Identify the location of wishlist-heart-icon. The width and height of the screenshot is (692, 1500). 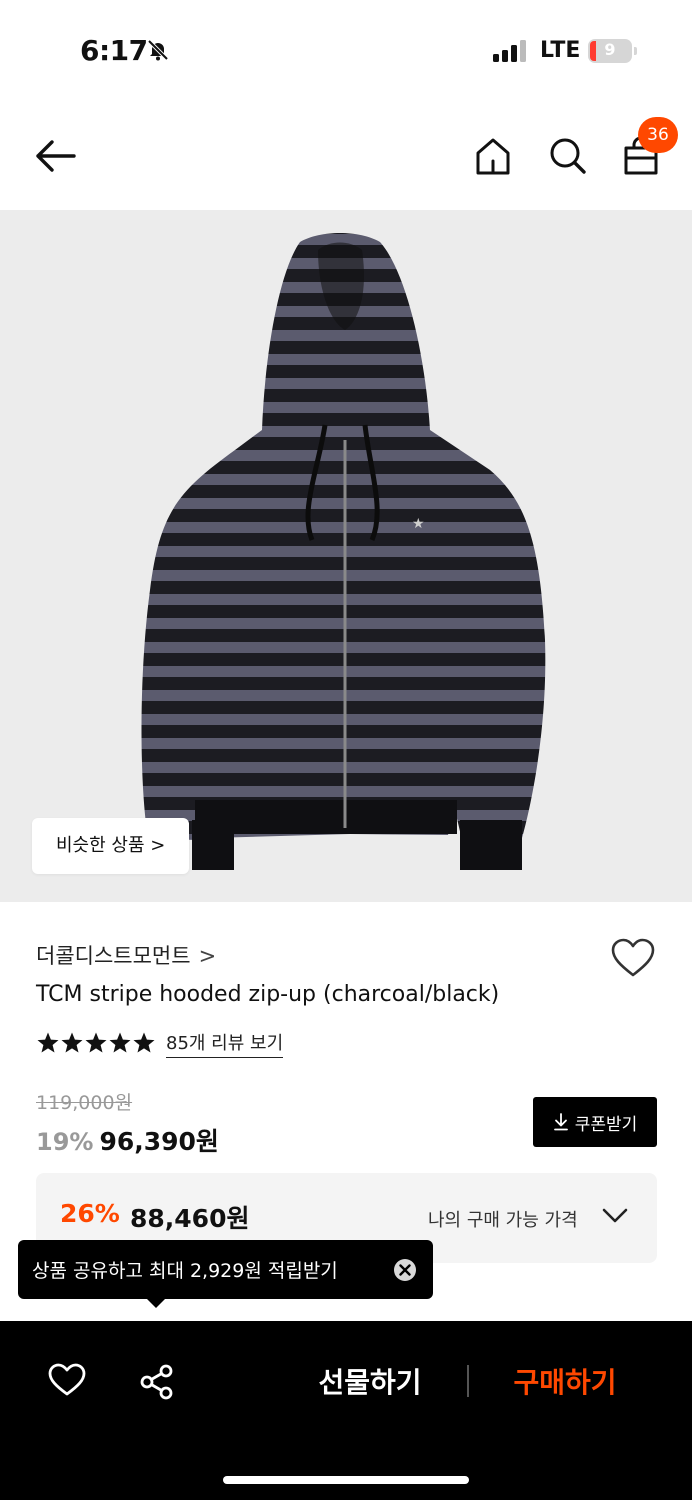
(633, 960).